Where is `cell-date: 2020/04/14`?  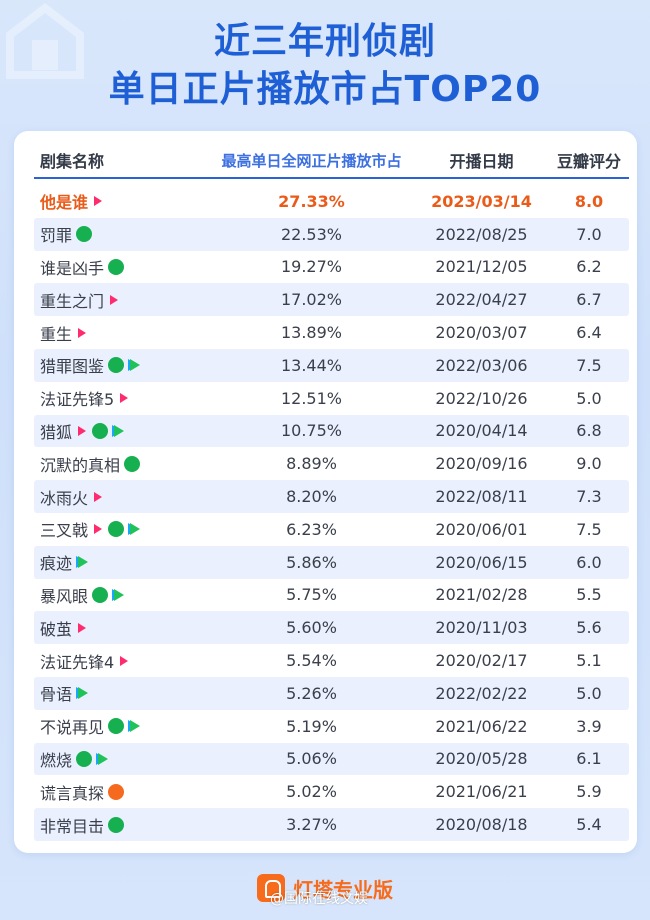 cell-date: 2020/04/14 is located at coordinates (481, 431).